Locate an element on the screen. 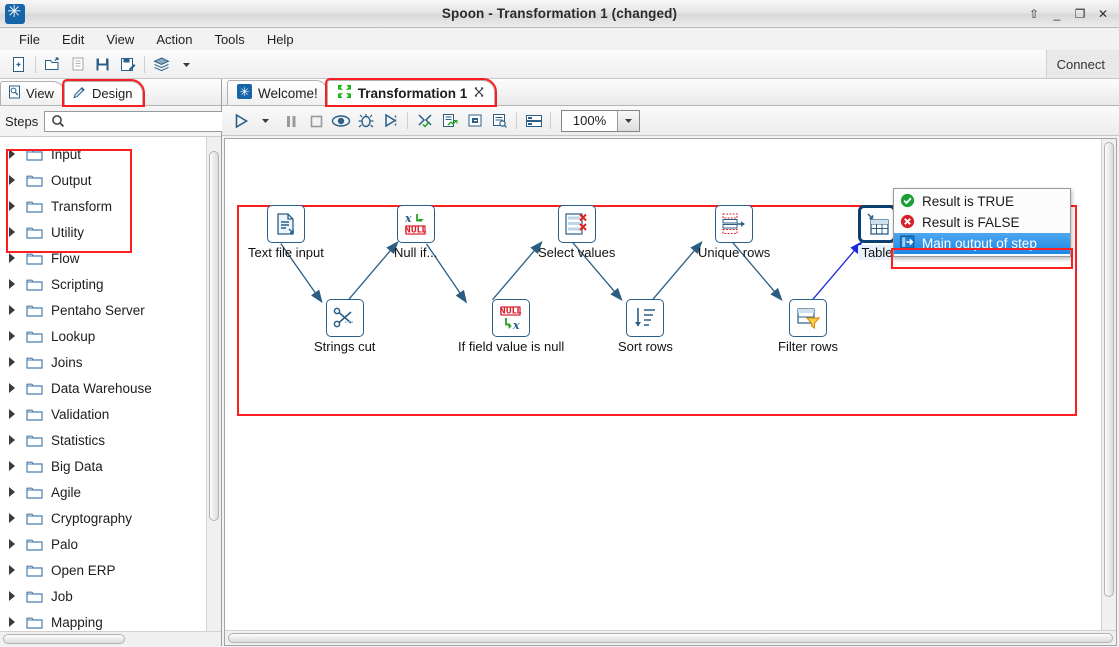 Image resolution: width=1119 pixels, height=647 pixels. canvas-step-text-file-input: Text file input is located at coordinates (286, 232).